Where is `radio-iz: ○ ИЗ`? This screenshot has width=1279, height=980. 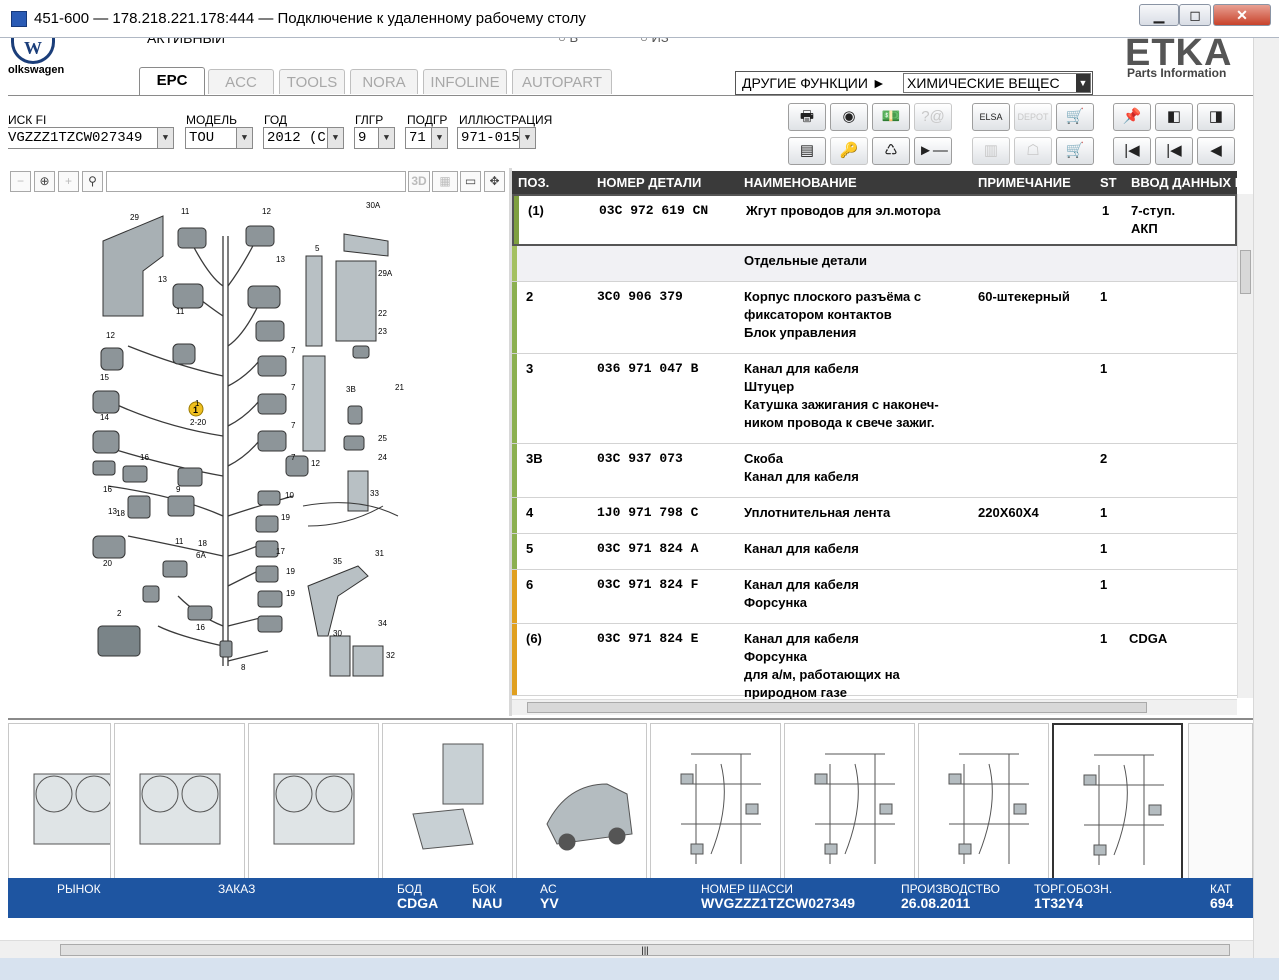 radio-iz: ○ ИЗ is located at coordinates (654, 41).